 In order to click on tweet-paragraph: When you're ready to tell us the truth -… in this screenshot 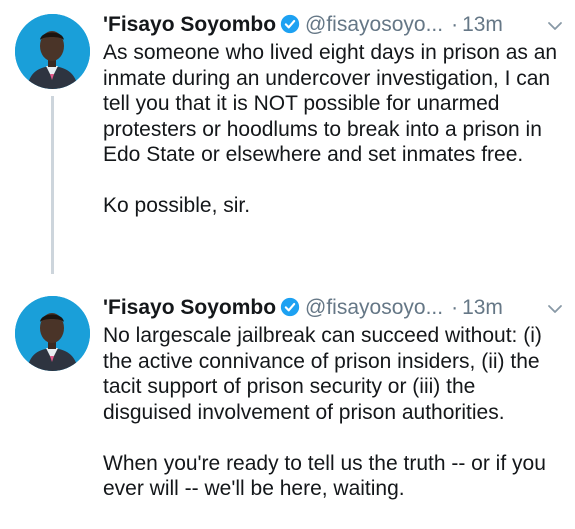, I will do `click(324, 476)`.